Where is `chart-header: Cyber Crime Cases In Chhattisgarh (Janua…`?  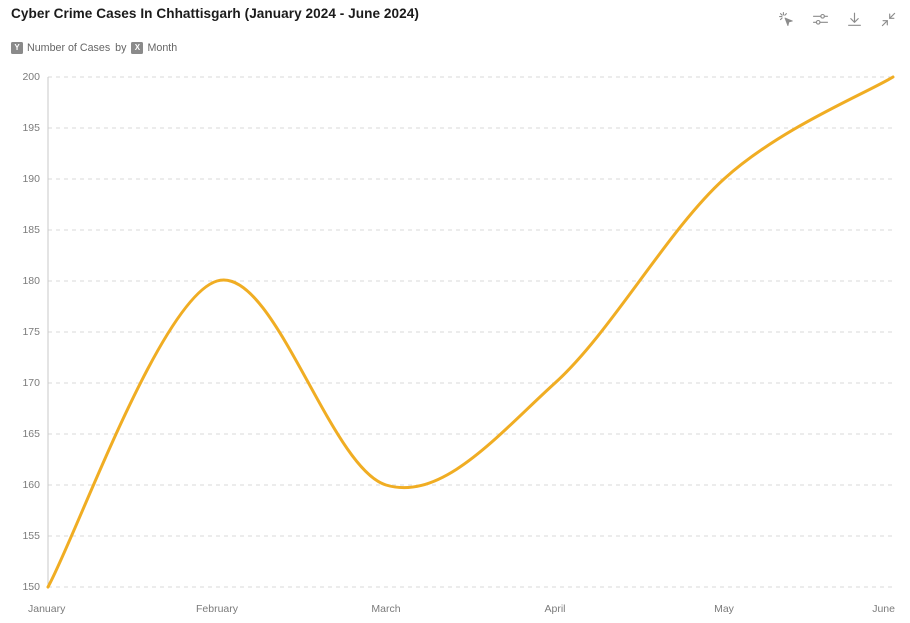
chart-header: Cyber Crime Cases In Chhattisgarh (Janua… is located at coordinates (455, 32).